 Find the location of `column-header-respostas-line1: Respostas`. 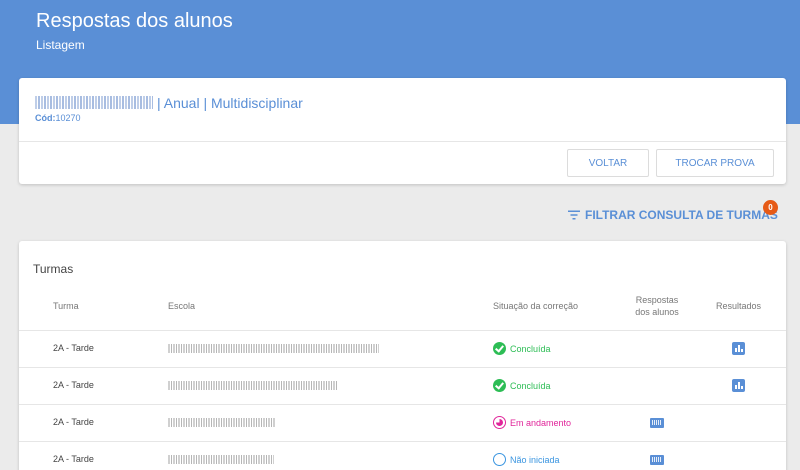

column-header-respostas-line1: Respostas is located at coordinates (657, 300).